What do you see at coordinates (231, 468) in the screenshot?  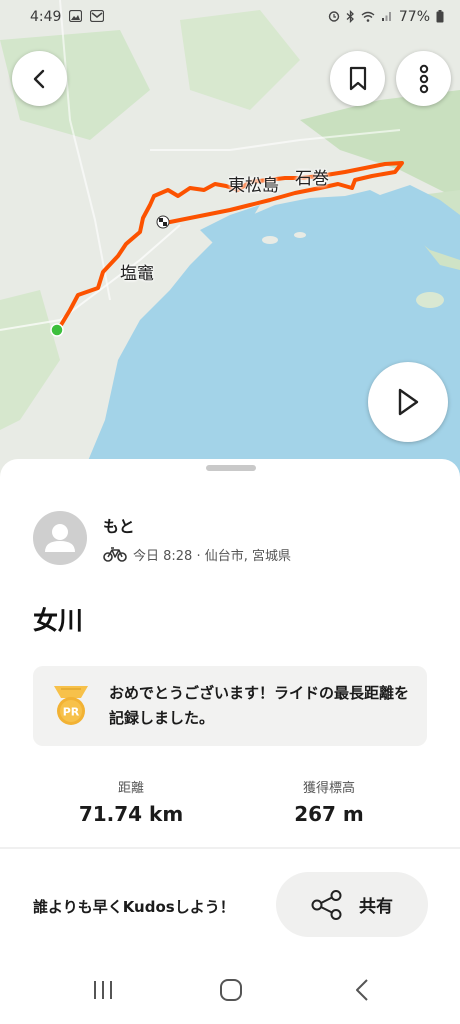 I see `sheet-drag-handle` at bounding box center [231, 468].